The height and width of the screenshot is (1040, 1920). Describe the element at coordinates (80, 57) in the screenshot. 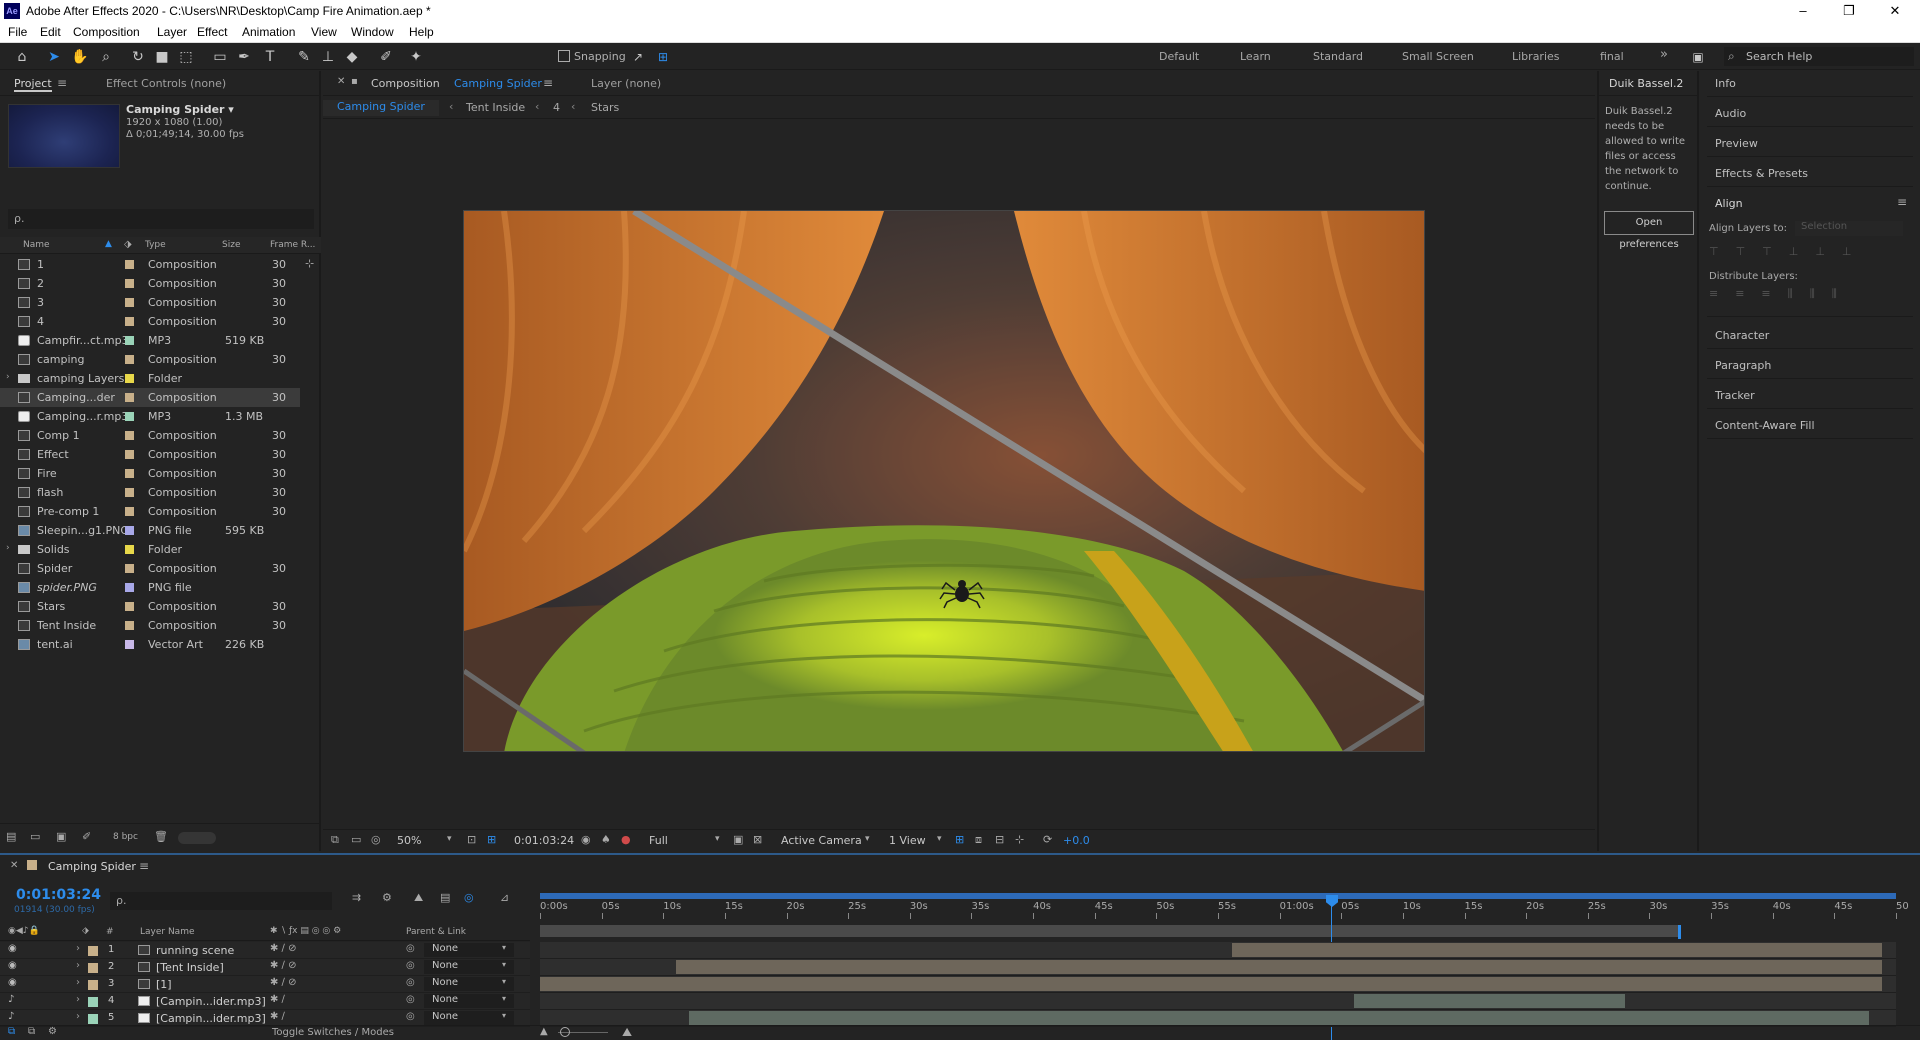

I see `hand-tool-icon: ✋` at that location.